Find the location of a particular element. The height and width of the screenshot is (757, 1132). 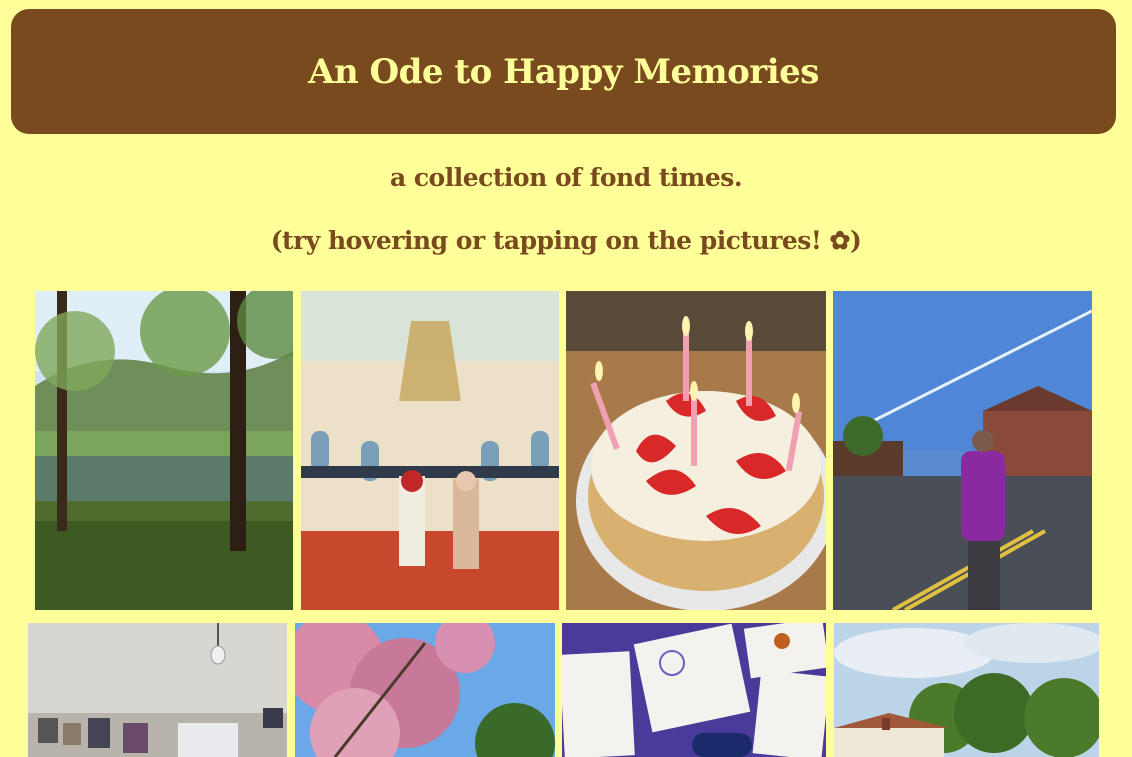

photo-drawings is located at coordinates (694, 690).